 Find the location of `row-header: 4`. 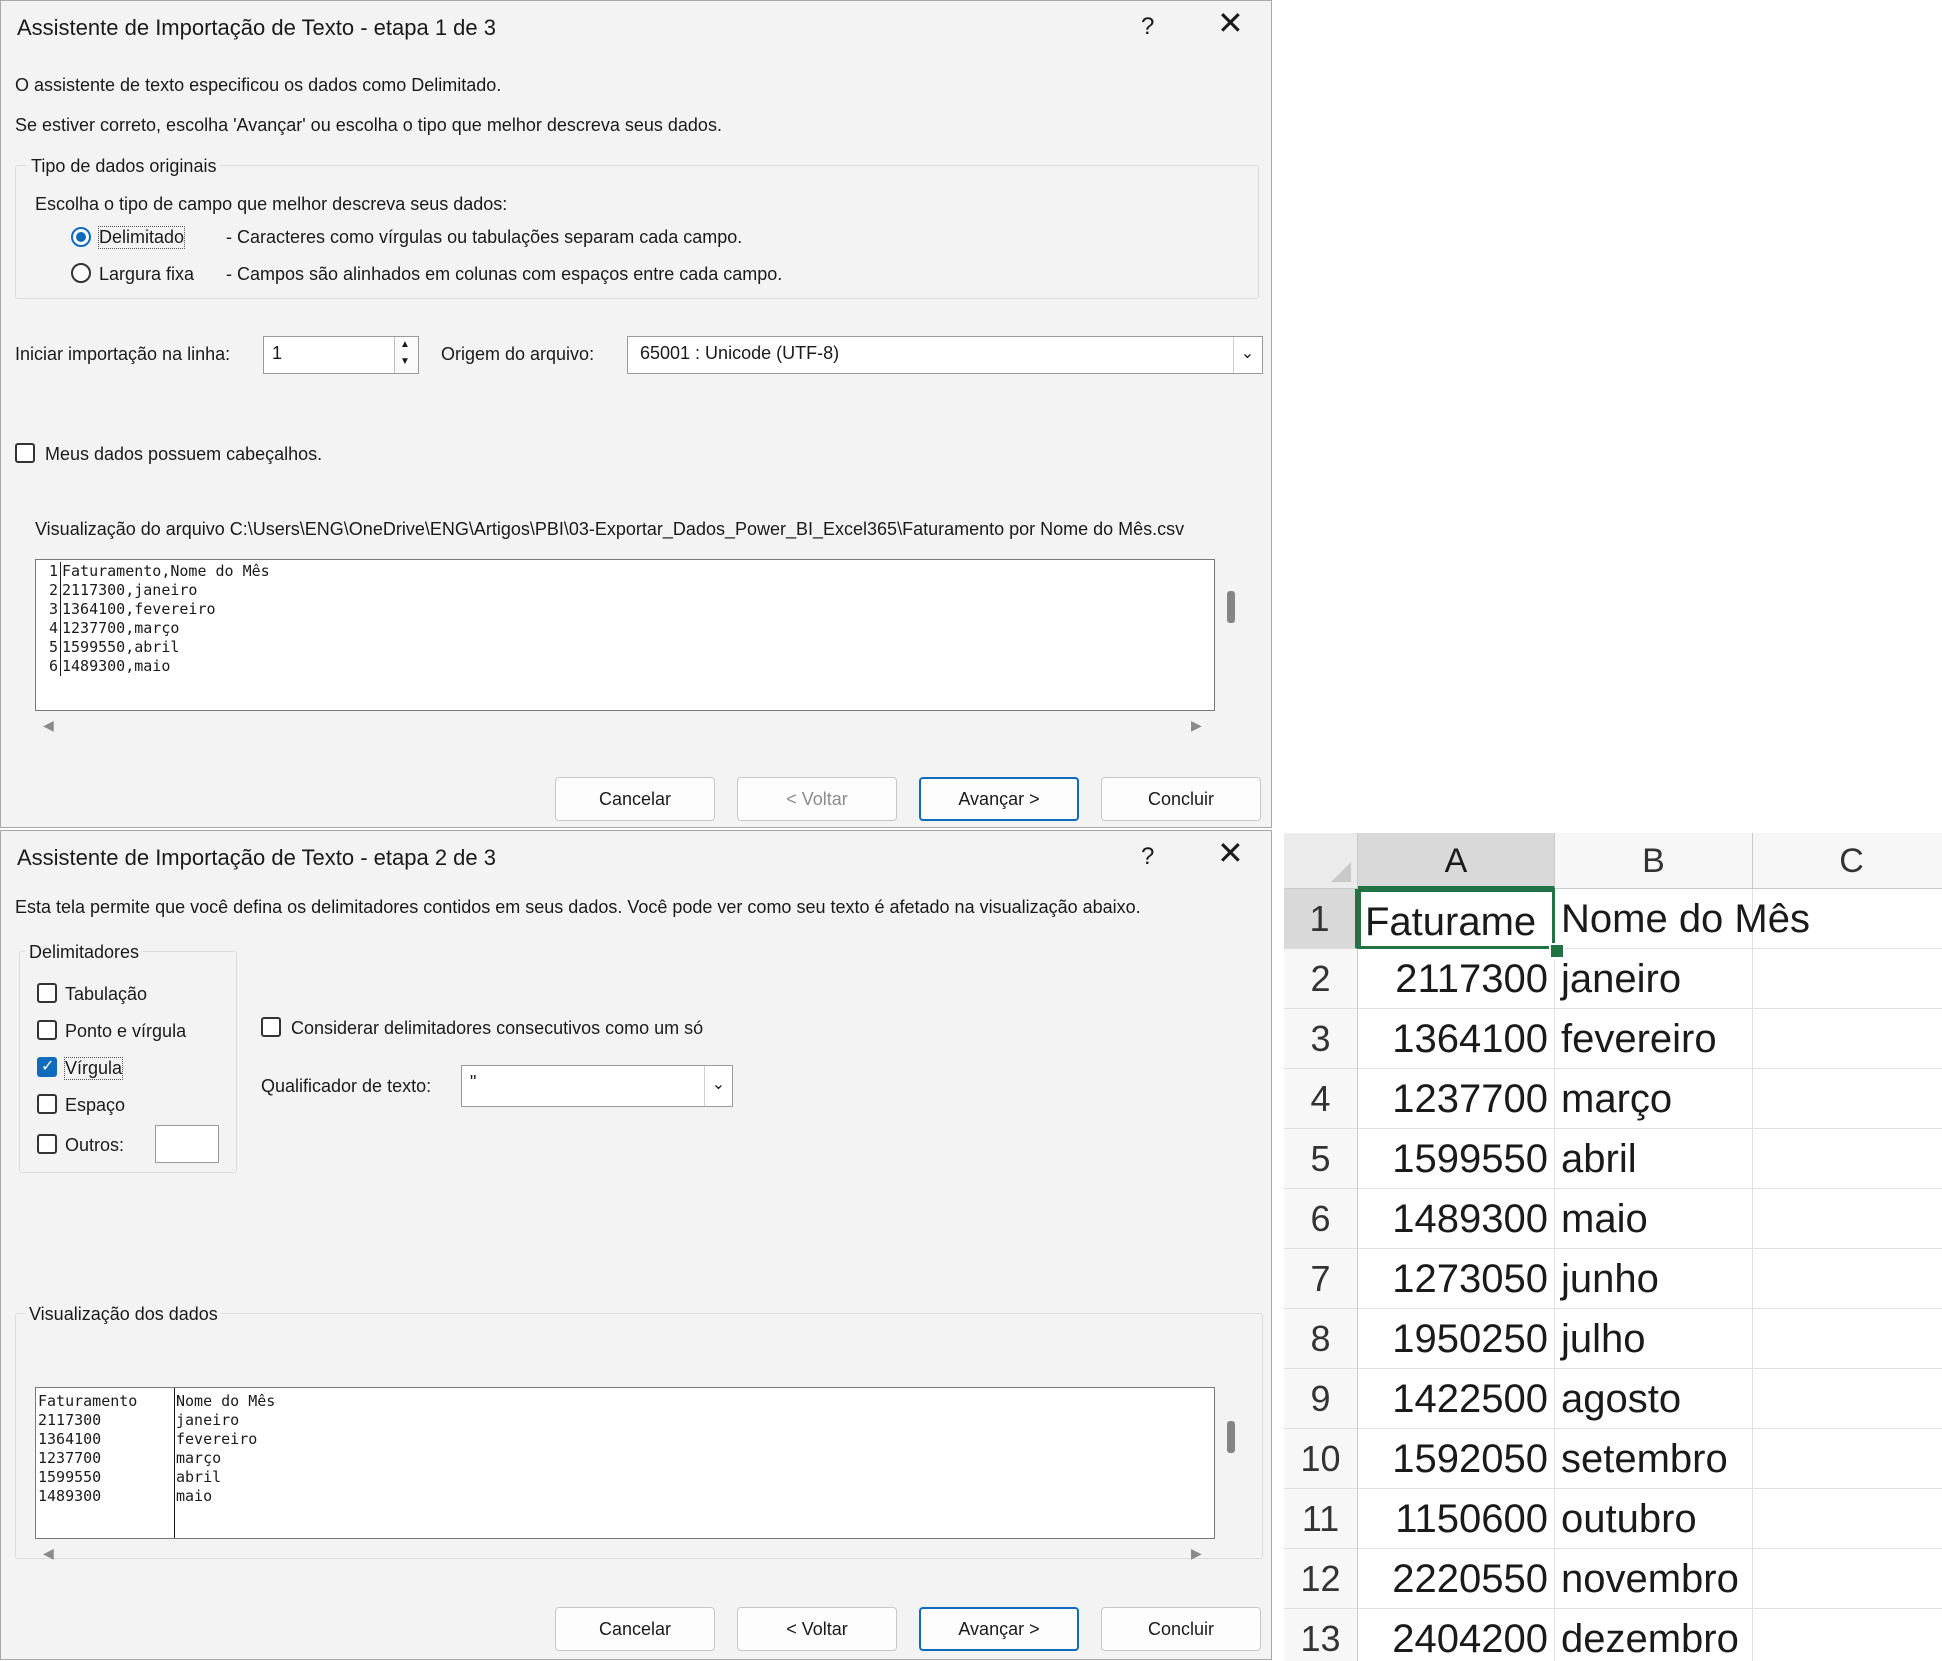

row-header: 4 is located at coordinates (1321, 1099).